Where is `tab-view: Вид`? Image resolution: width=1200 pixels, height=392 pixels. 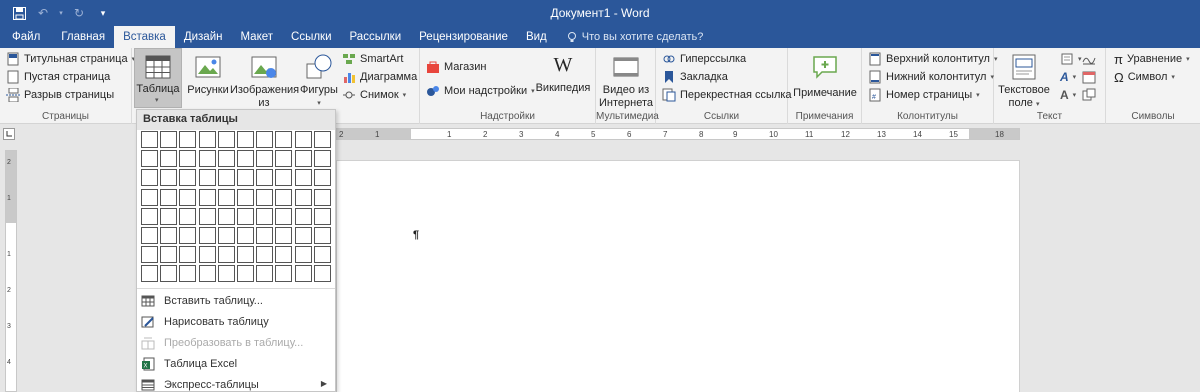 tab-view: Вид is located at coordinates (536, 37).